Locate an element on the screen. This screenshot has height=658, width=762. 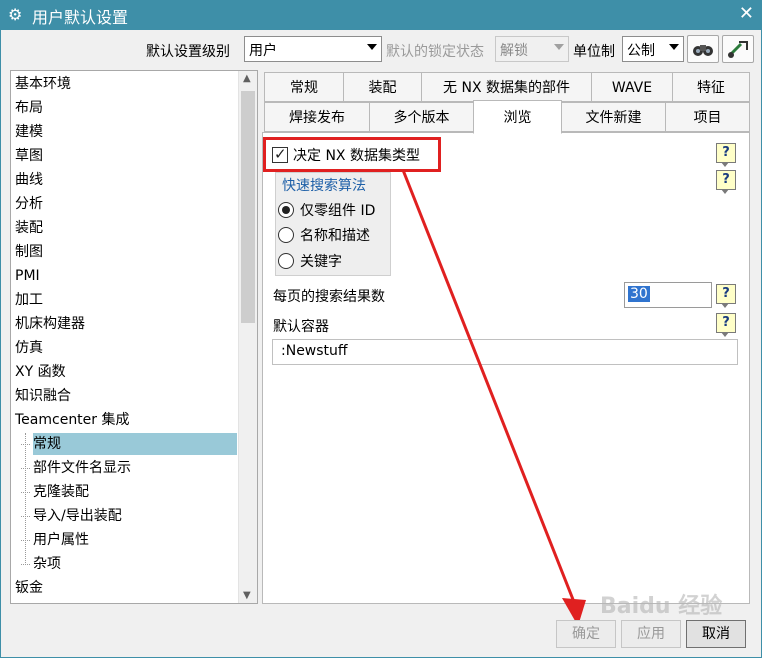
tree-item: XY 函数 is located at coordinates (40, 372).